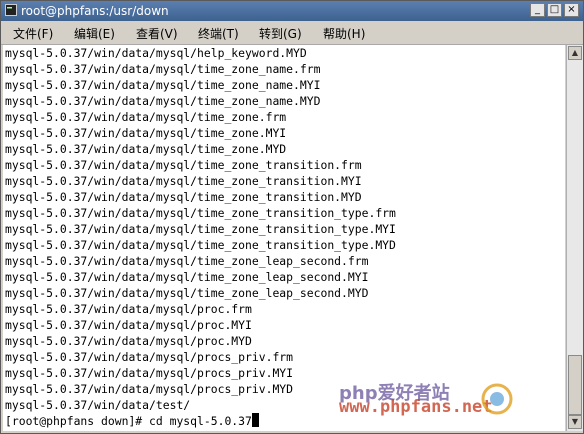  I want to click on scroll-up-icon: ▲, so click(575, 53).